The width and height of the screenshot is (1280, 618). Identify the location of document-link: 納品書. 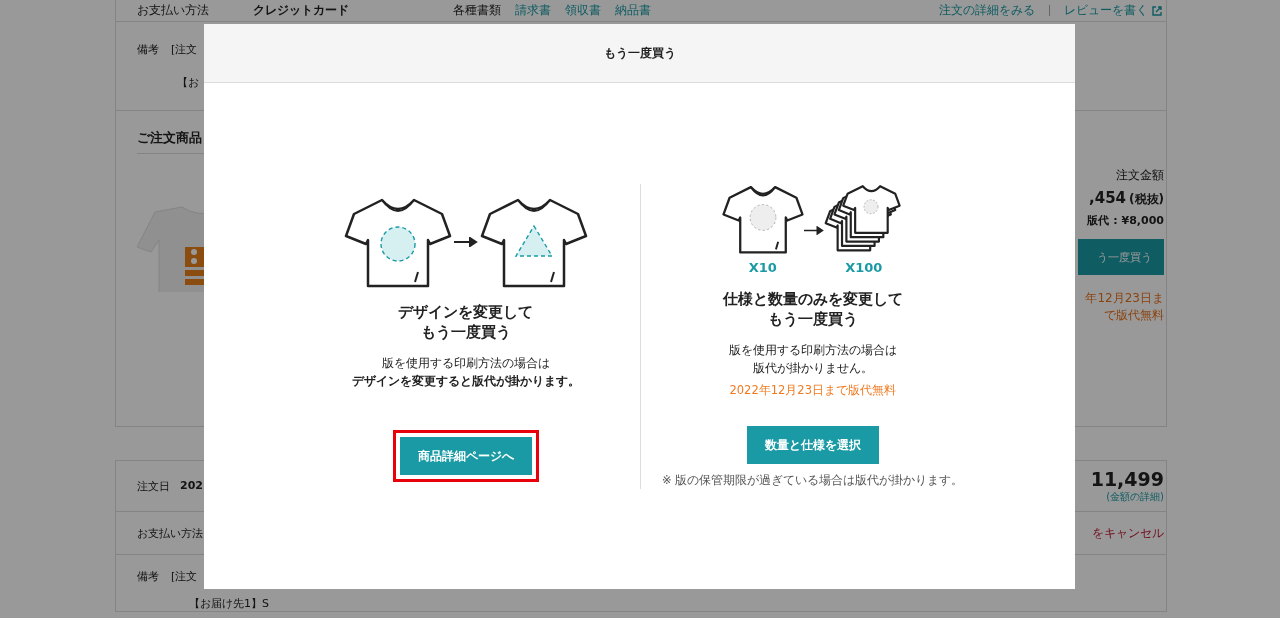
(633, 10).